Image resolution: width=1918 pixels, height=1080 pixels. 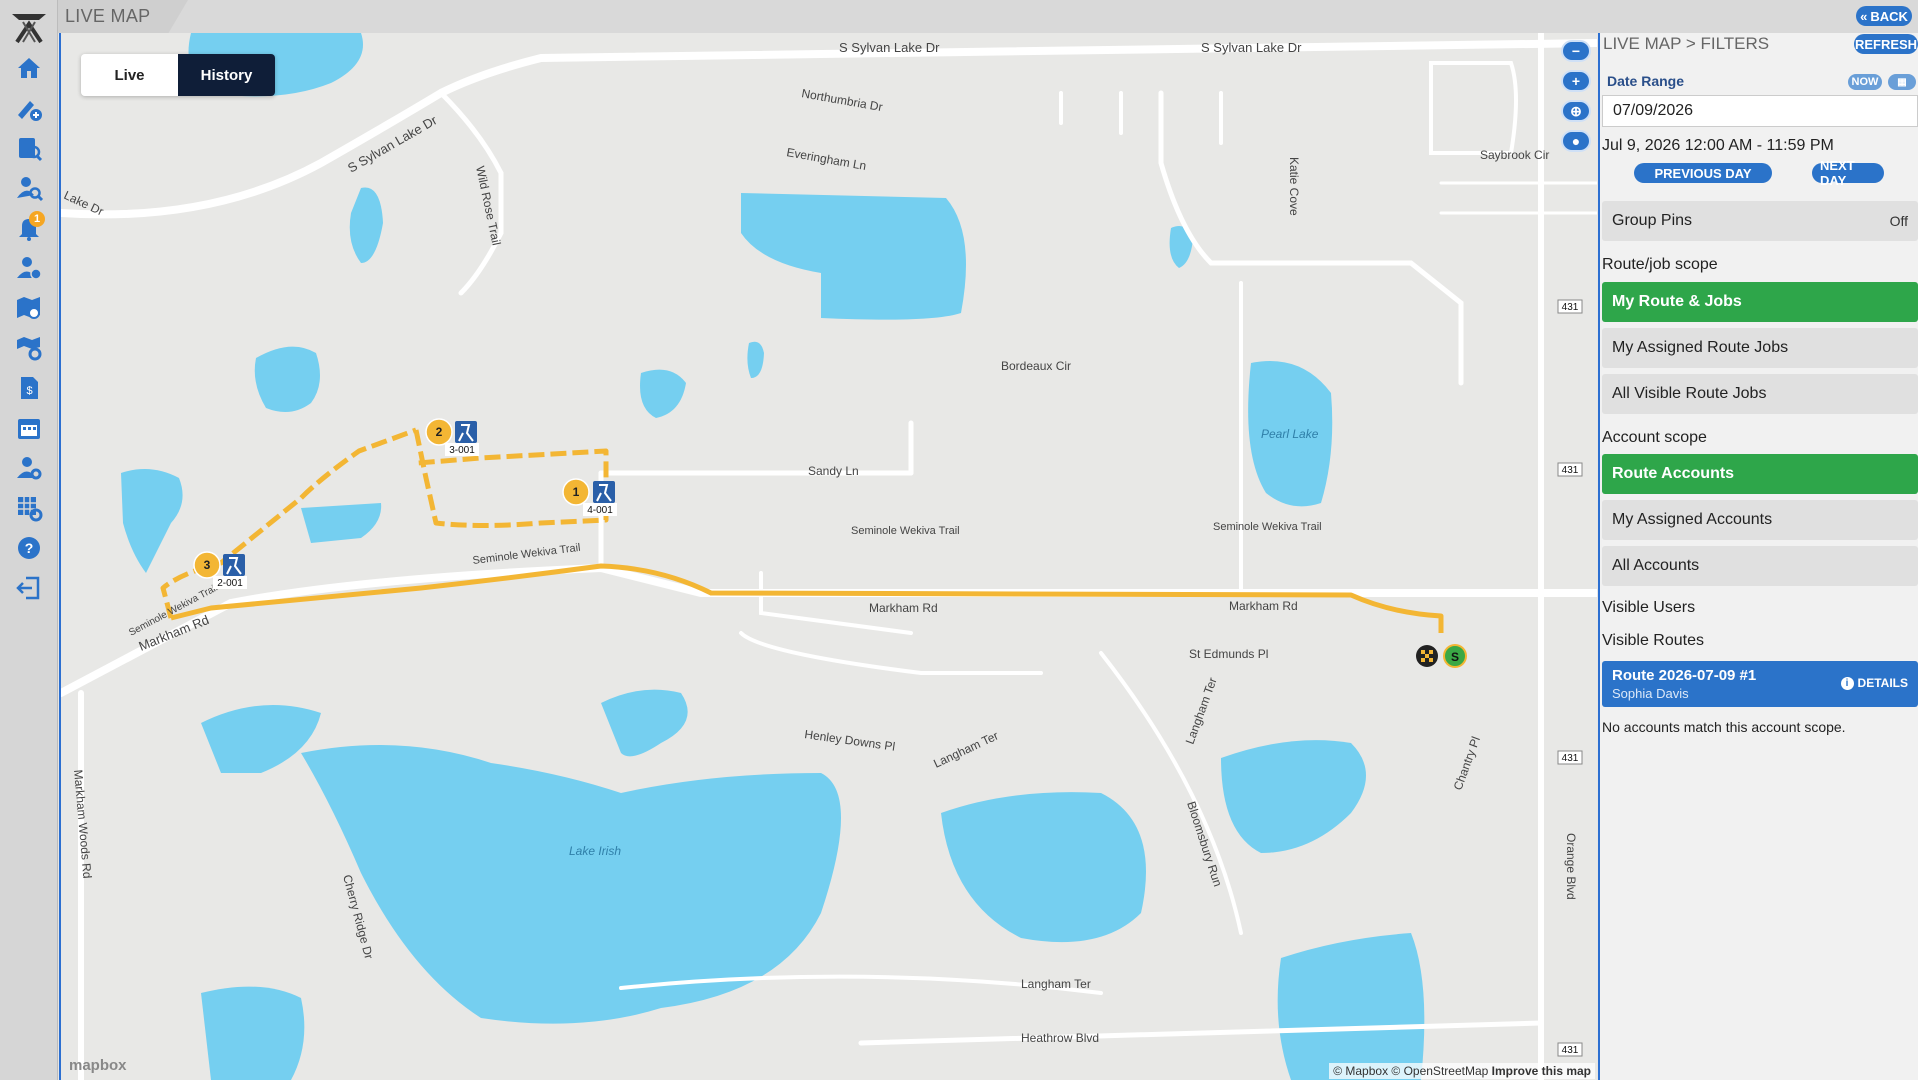 What do you see at coordinates (462, 450) in the screenshot?
I see `svg-text: 3-001` at bounding box center [462, 450].